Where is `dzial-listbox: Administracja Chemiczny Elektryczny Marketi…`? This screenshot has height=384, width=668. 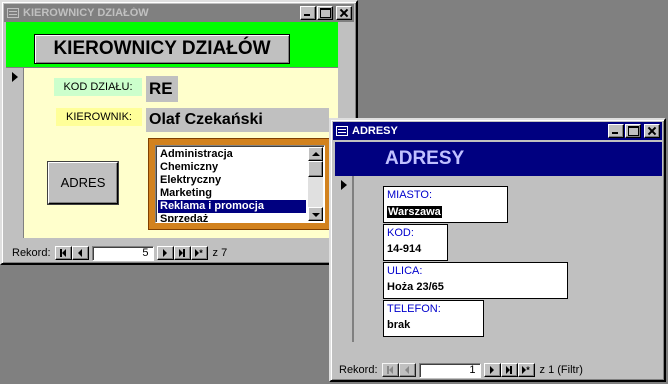
dzial-listbox: Administracja Chemiczny Elektryczny Marketi… is located at coordinates (240, 184).